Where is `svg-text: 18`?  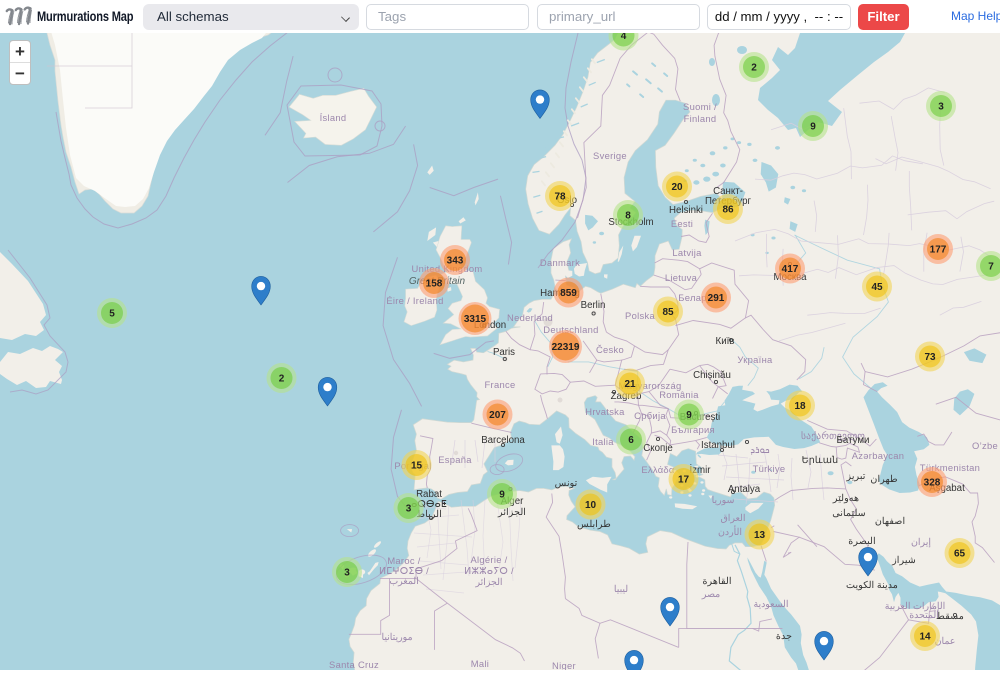
svg-text: 18 is located at coordinates (800, 406).